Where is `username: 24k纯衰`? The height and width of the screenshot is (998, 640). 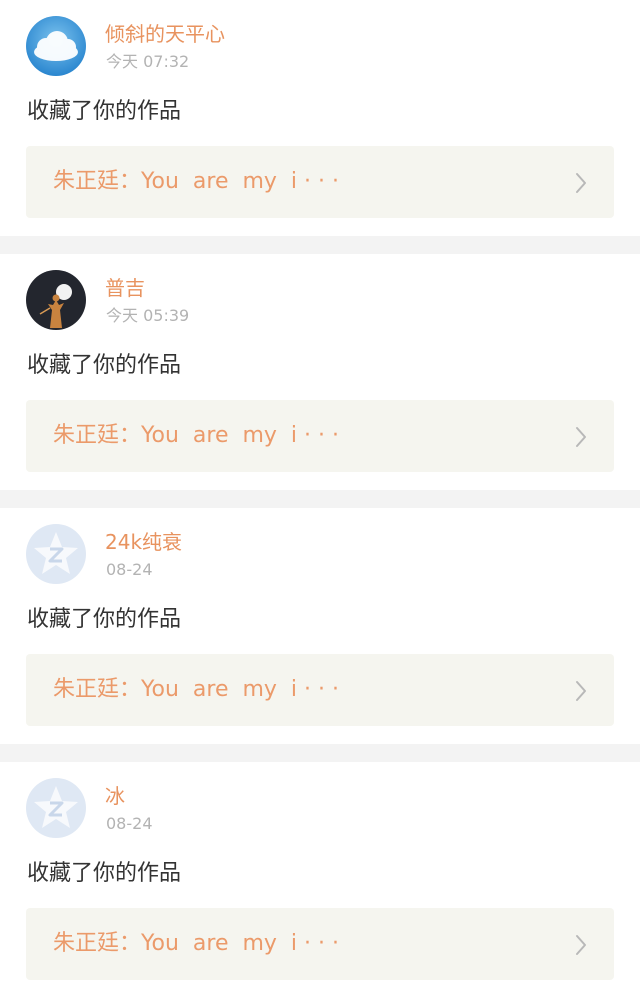 username: 24k纯衰 is located at coordinates (143, 542).